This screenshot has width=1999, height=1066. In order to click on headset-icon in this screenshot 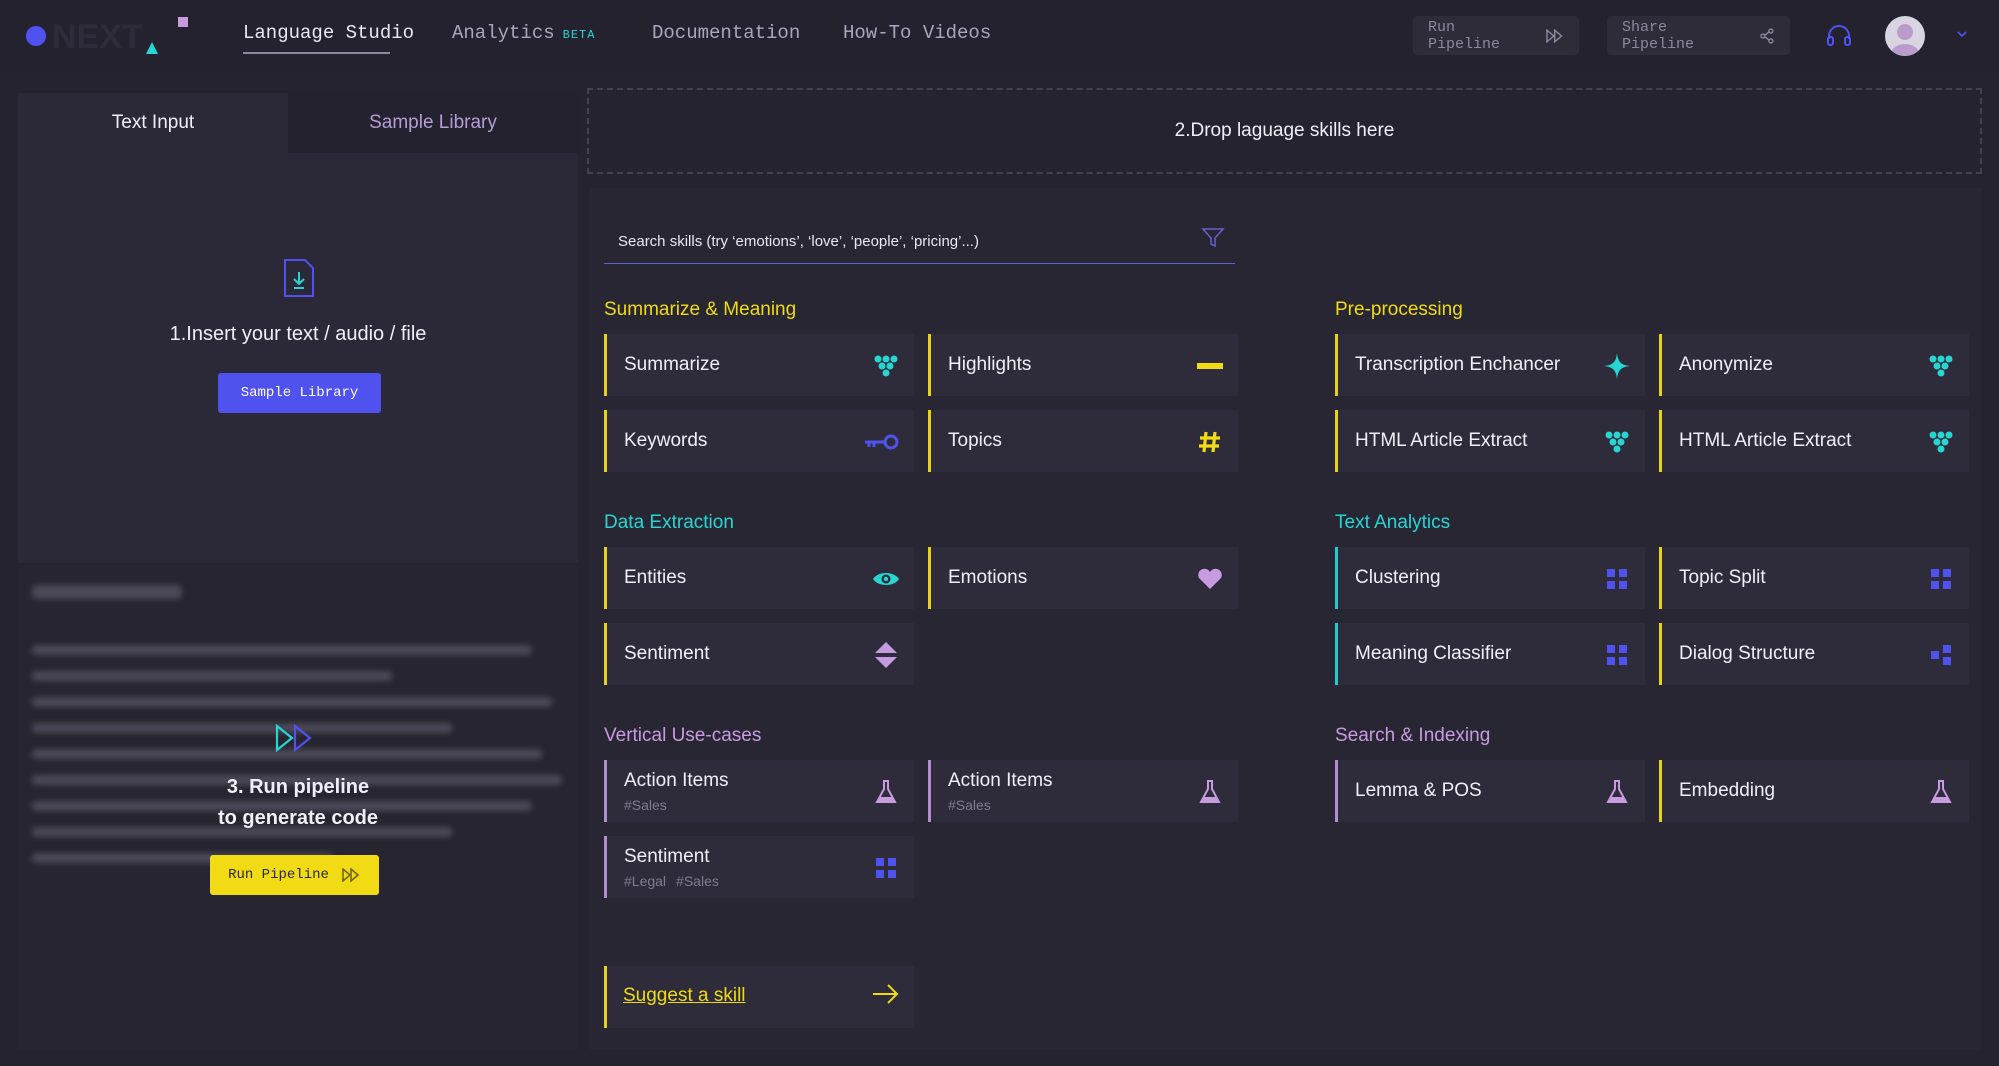, I will do `click(1839, 38)`.